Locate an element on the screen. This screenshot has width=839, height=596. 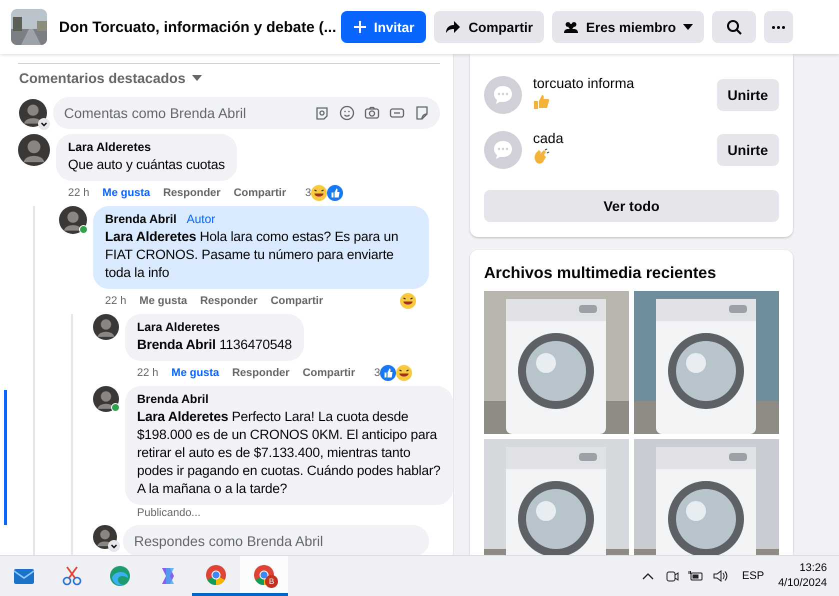
taskbar-app: B is located at coordinates (264, 576).